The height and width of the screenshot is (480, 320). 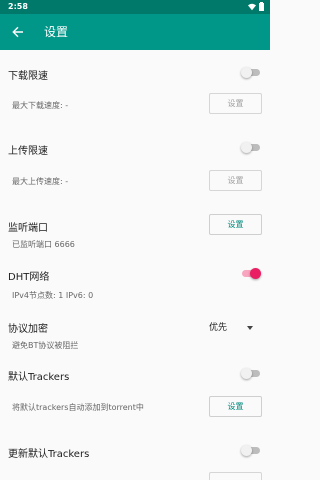 What do you see at coordinates (40, 105) in the screenshot?
I see `download-limit-value: 最大下载速度: -` at bounding box center [40, 105].